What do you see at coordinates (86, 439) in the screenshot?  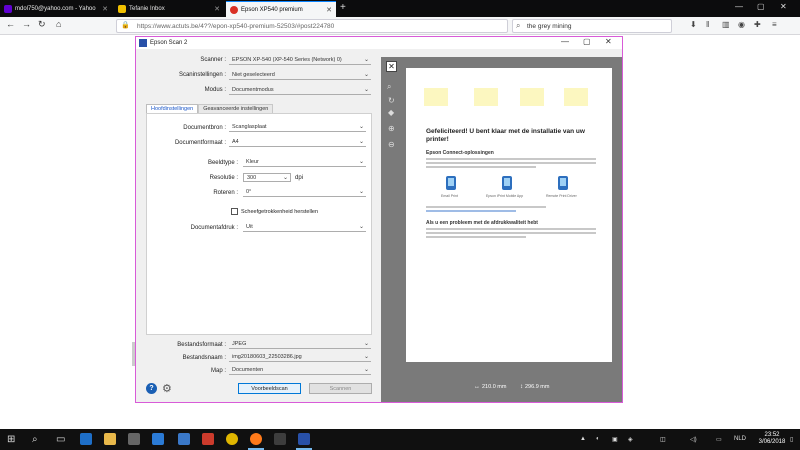 I see `edge-icon` at bounding box center [86, 439].